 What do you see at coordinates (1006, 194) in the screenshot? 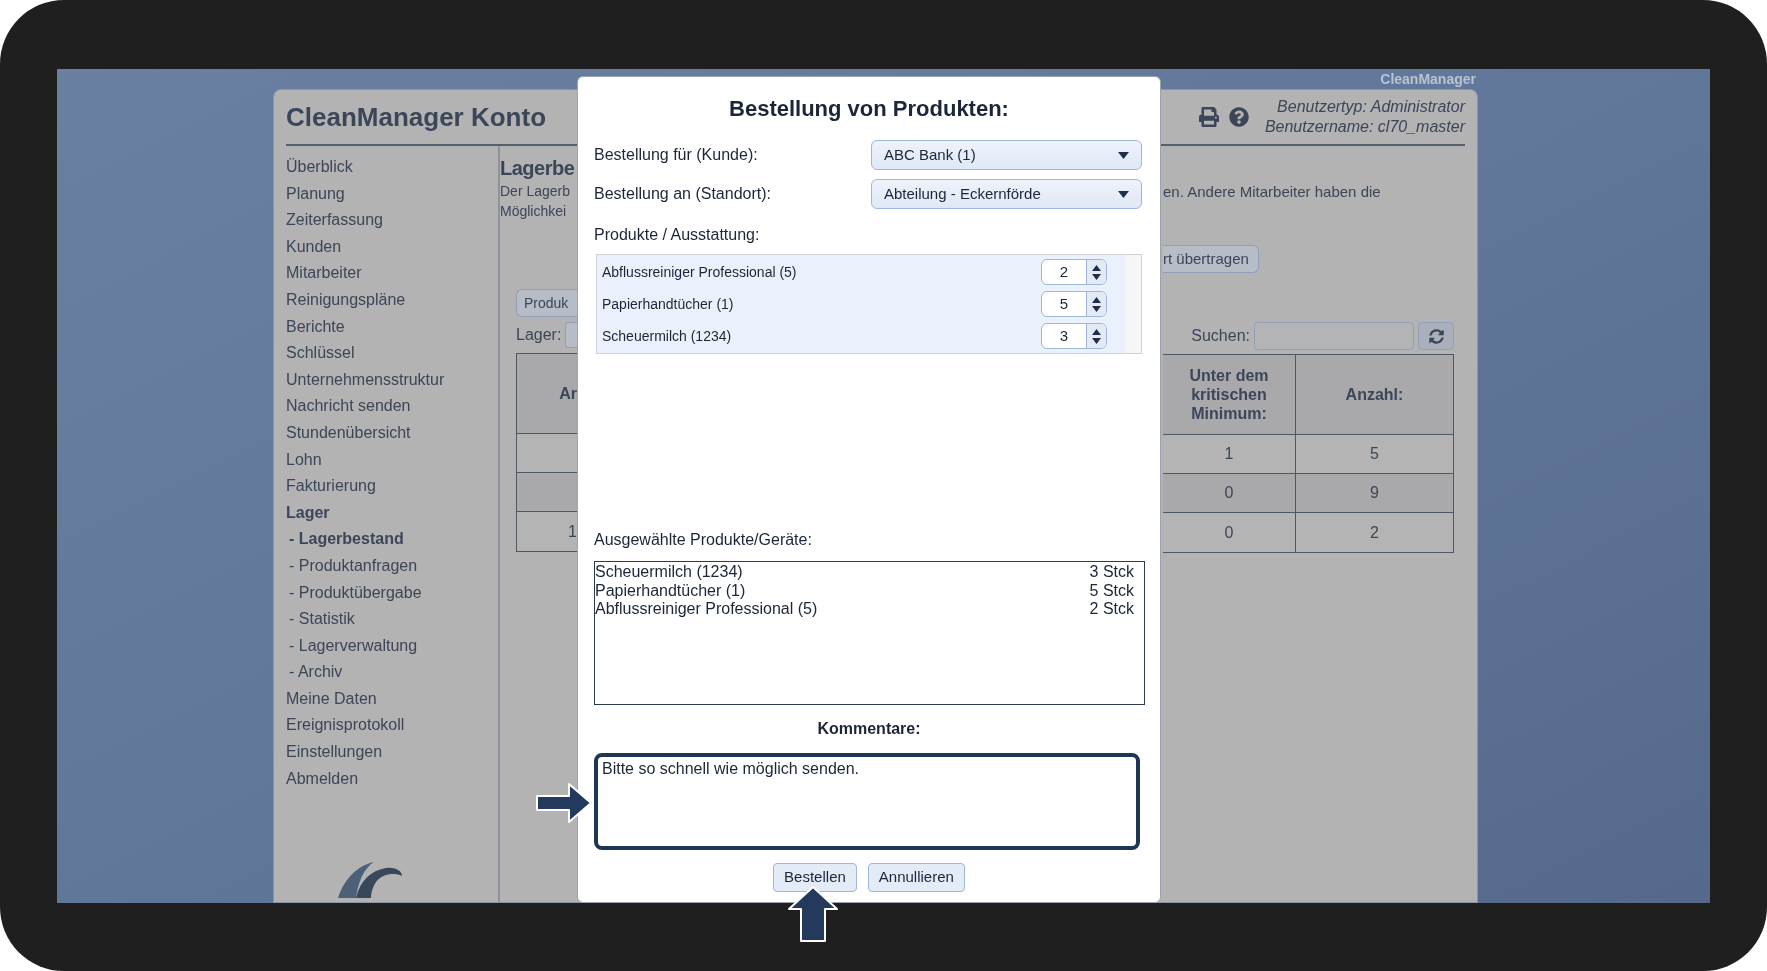
I see `dropdown-field: Abteilung - Eckernförde` at bounding box center [1006, 194].